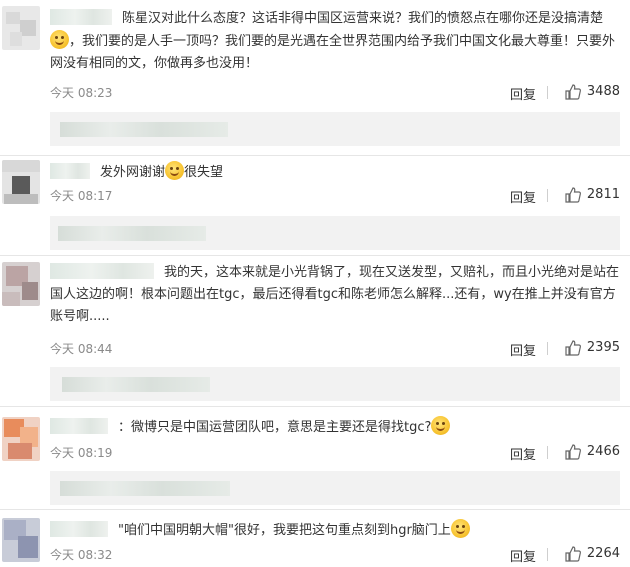 The image size is (630, 567). I want to click on comment-time: 今天 08:17, so click(81, 196).